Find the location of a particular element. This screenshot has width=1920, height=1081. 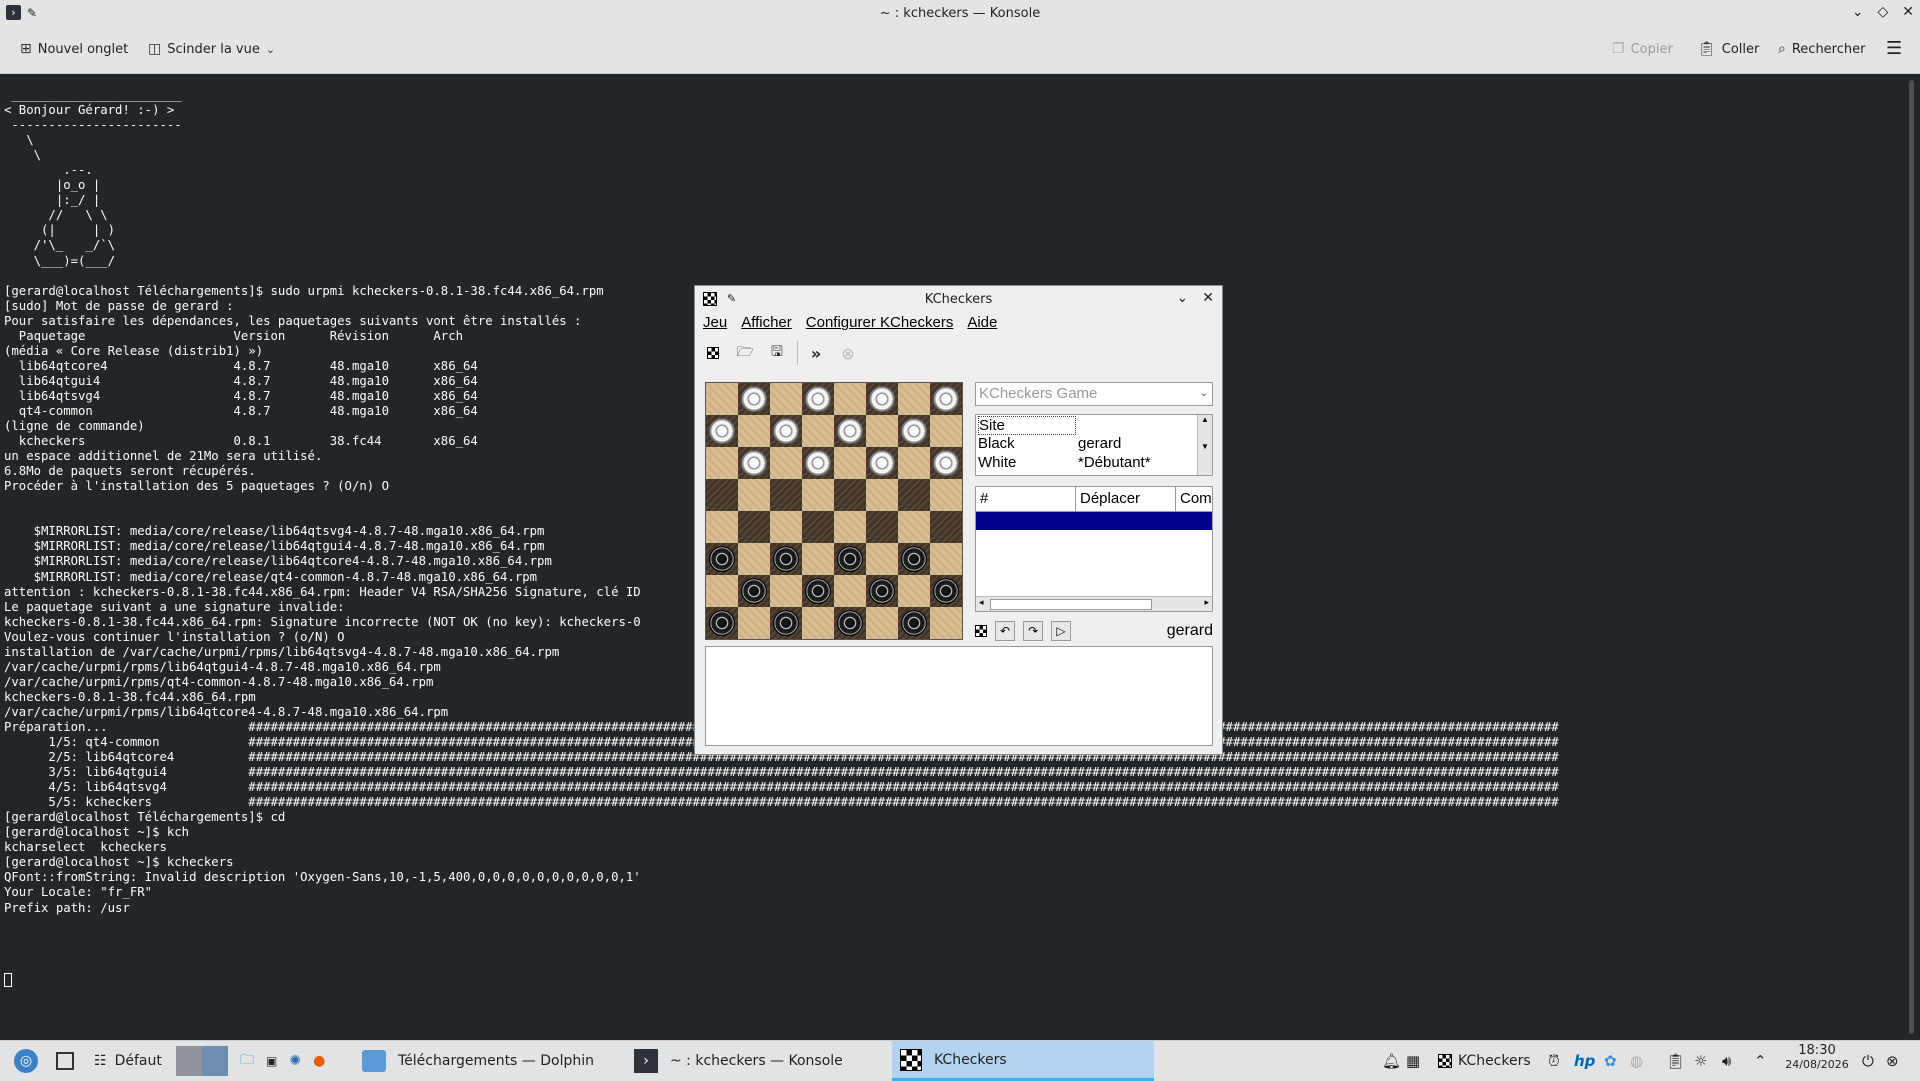

menu-aide: Aide is located at coordinates (982, 325).